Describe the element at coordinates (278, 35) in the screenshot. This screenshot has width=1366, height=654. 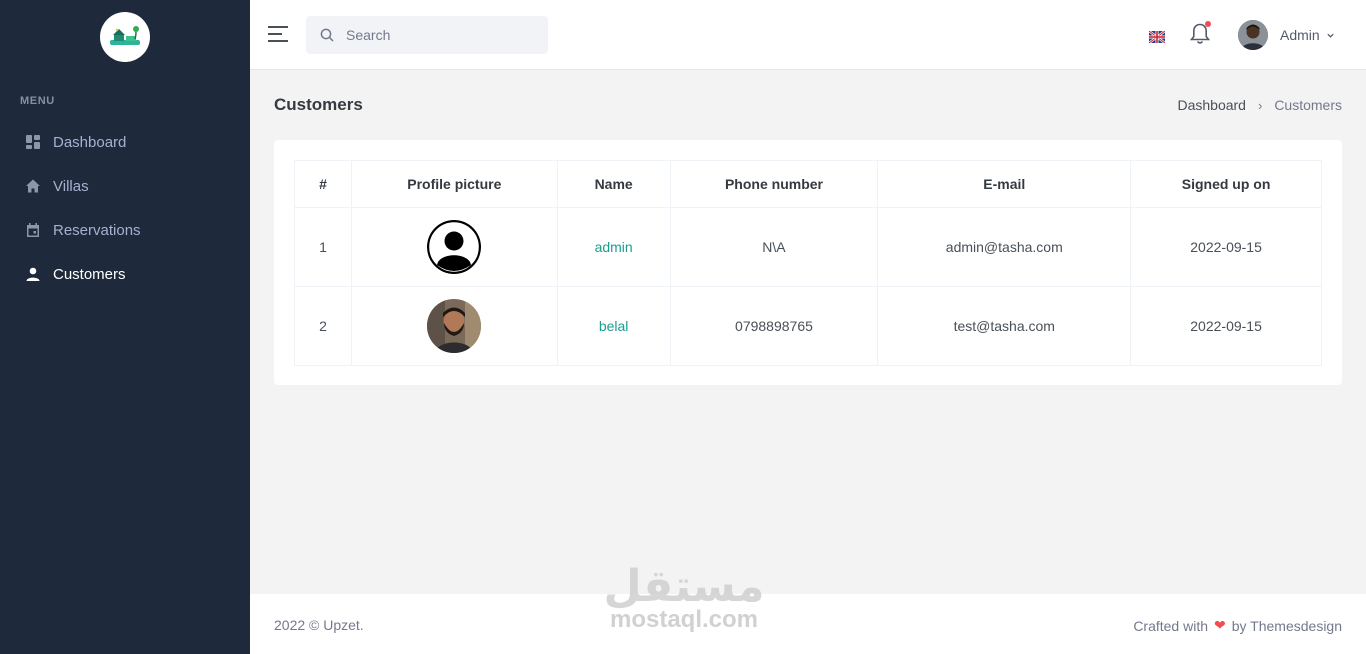
I see `menu-toggle-icon` at that location.